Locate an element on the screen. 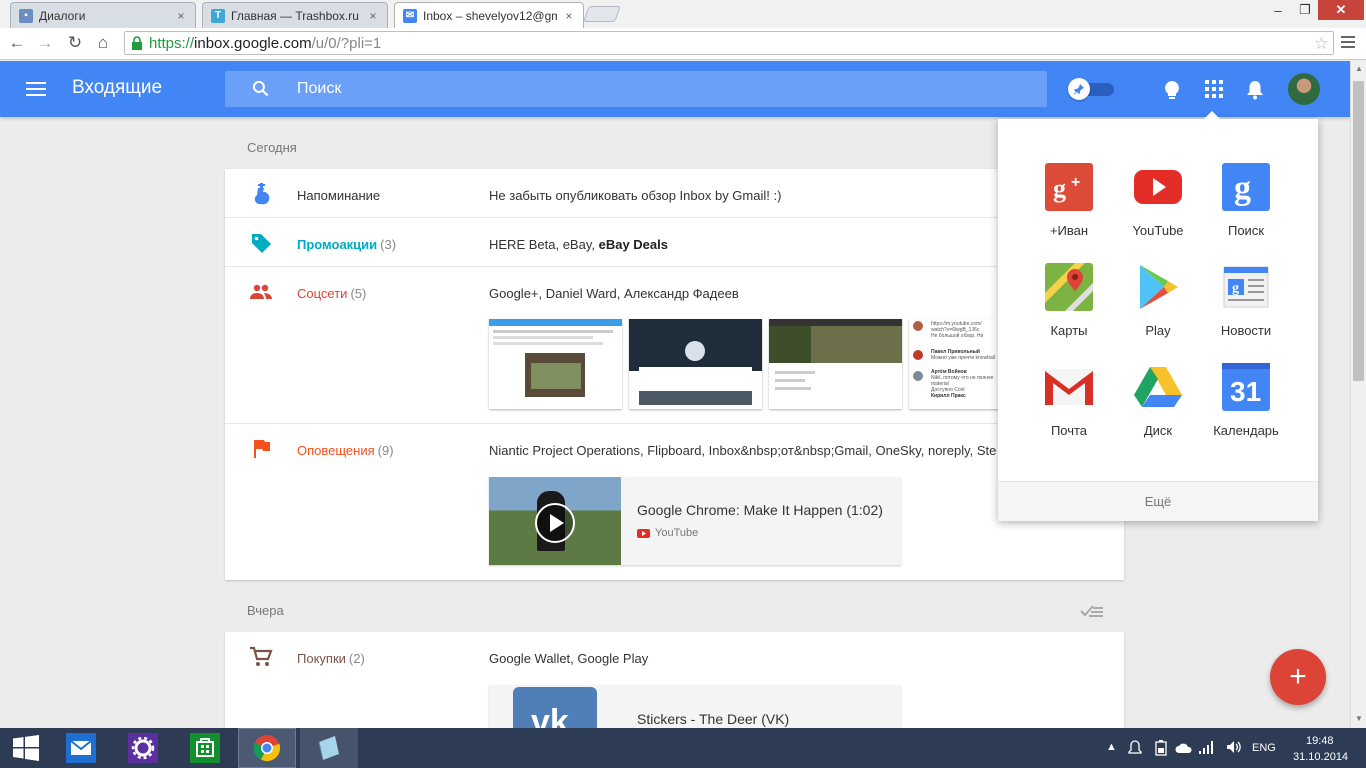  tab-label: Диалоги is located at coordinates (62, 15).